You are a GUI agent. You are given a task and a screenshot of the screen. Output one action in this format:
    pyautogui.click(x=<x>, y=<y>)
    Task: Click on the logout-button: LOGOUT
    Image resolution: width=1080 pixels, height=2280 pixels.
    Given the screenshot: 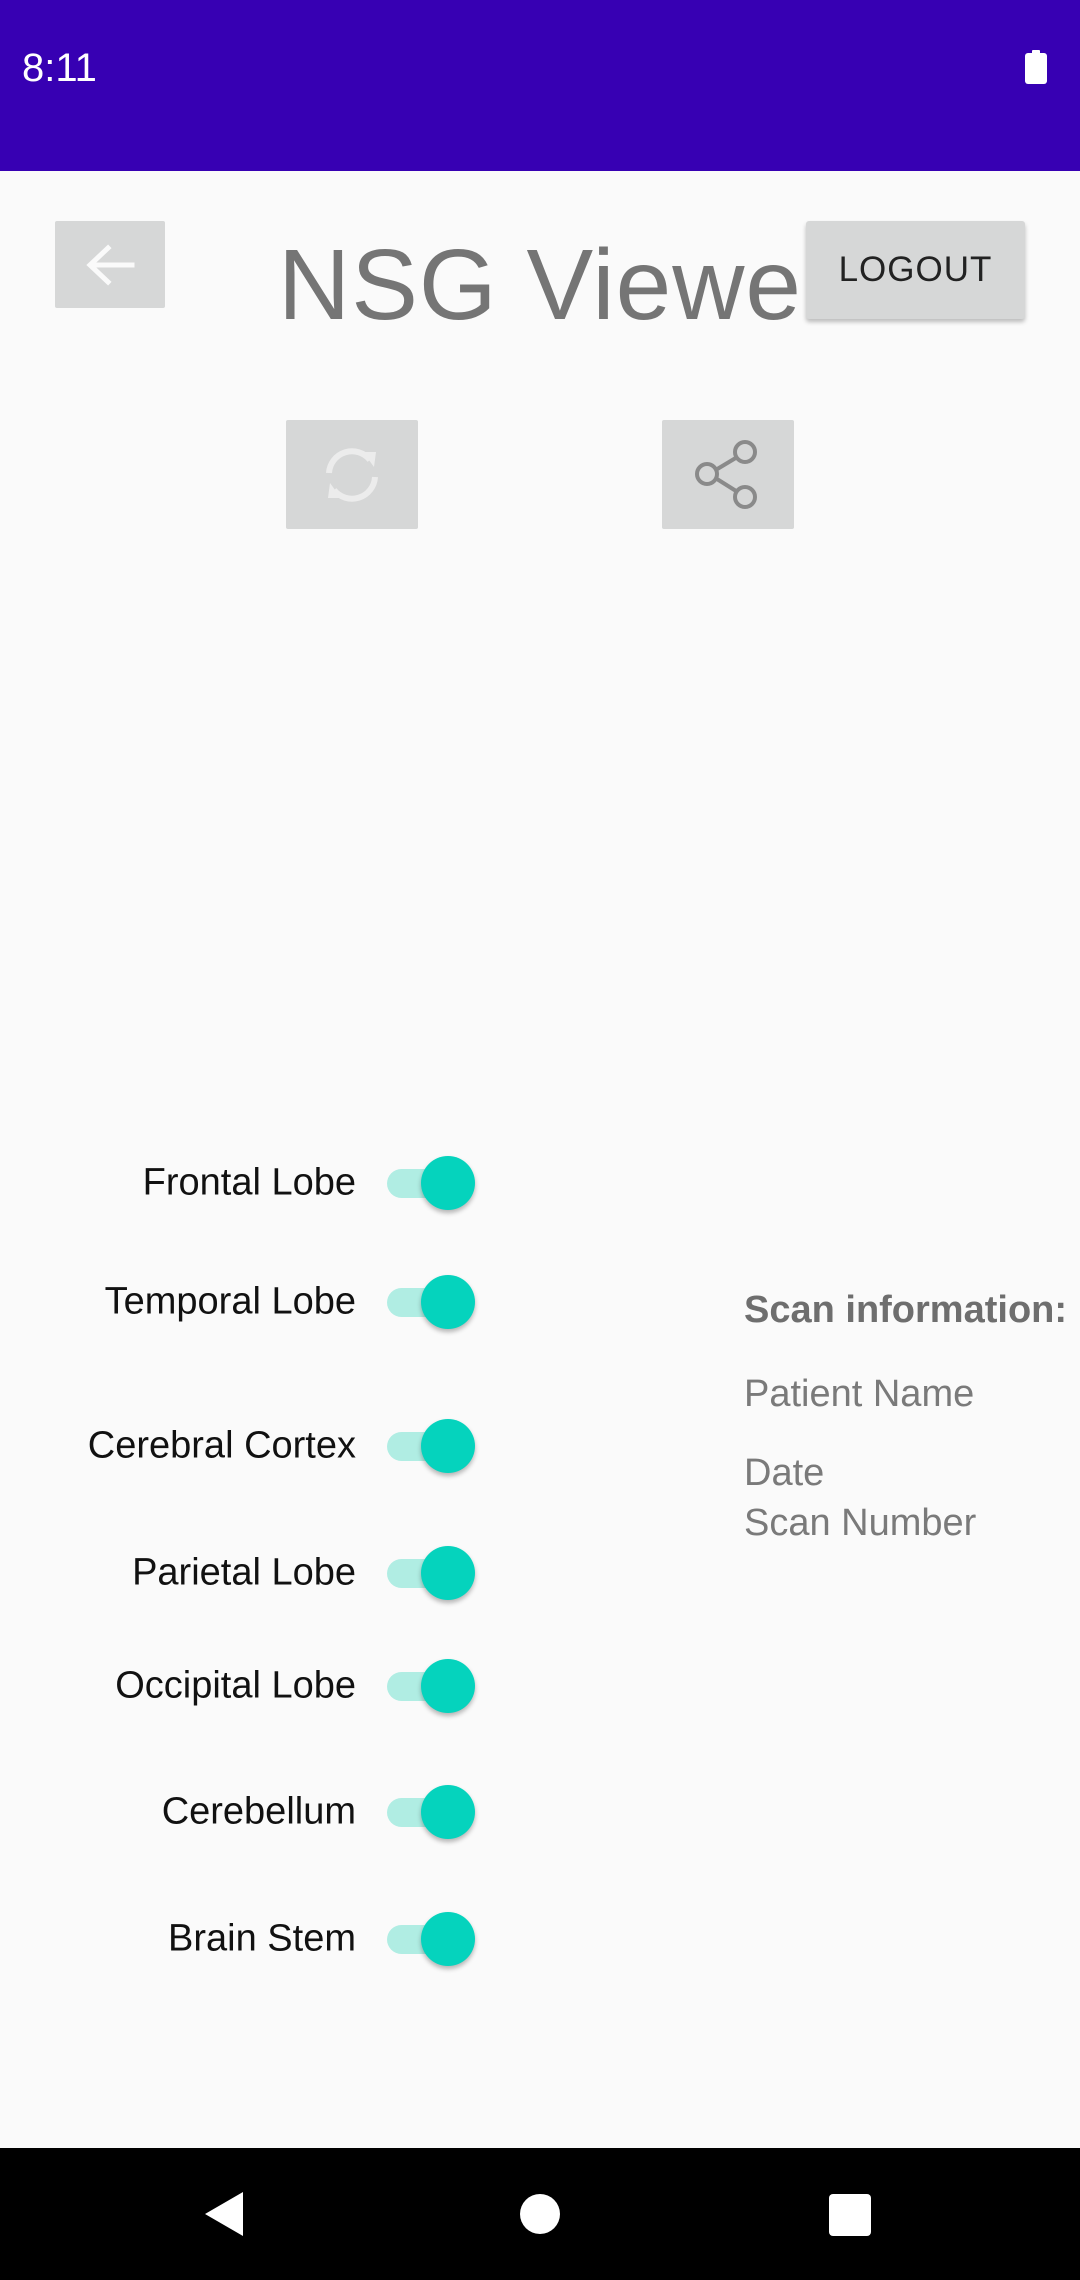 What is the action you would take?
    pyautogui.click(x=915, y=270)
    